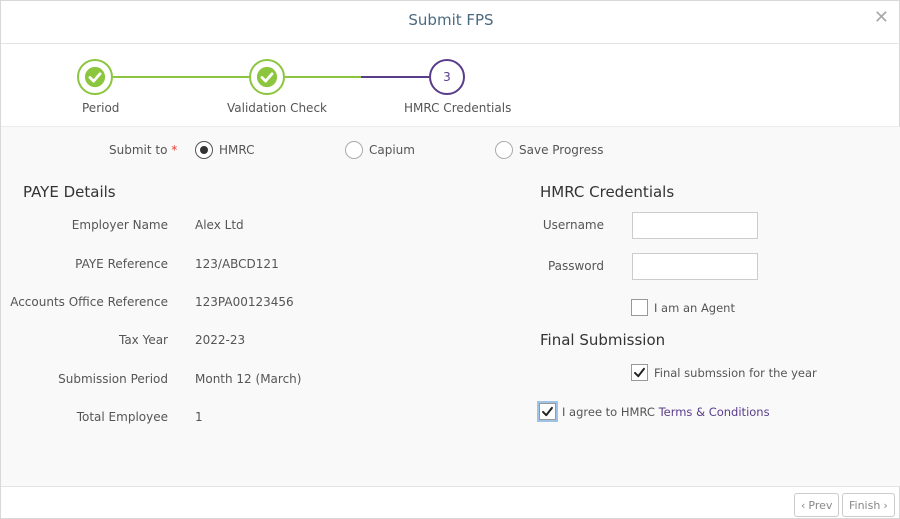 The image size is (900, 519). What do you see at coordinates (714, 412) in the screenshot?
I see `terms-conditions-link: Terms & Conditions` at bounding box center [714, 412].